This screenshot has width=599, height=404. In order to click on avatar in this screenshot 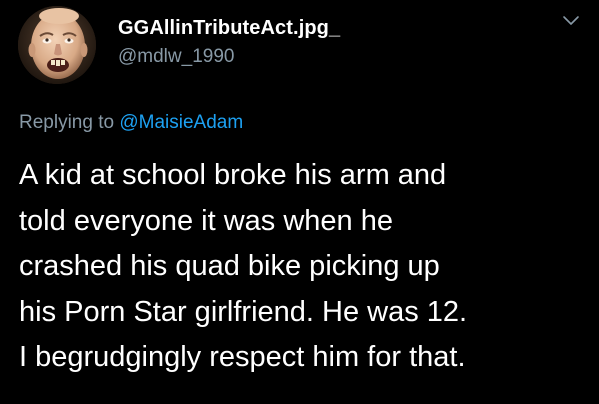, I will do `click(57, 45)`.